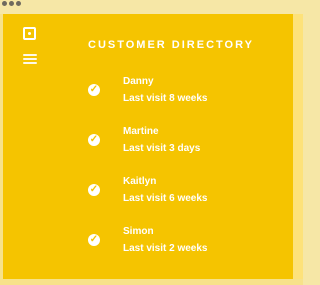 This screenshot has height=285, width=320. Describe the element at coordinates (29, 33) in the screenshot. I see `square-icon` at that location.